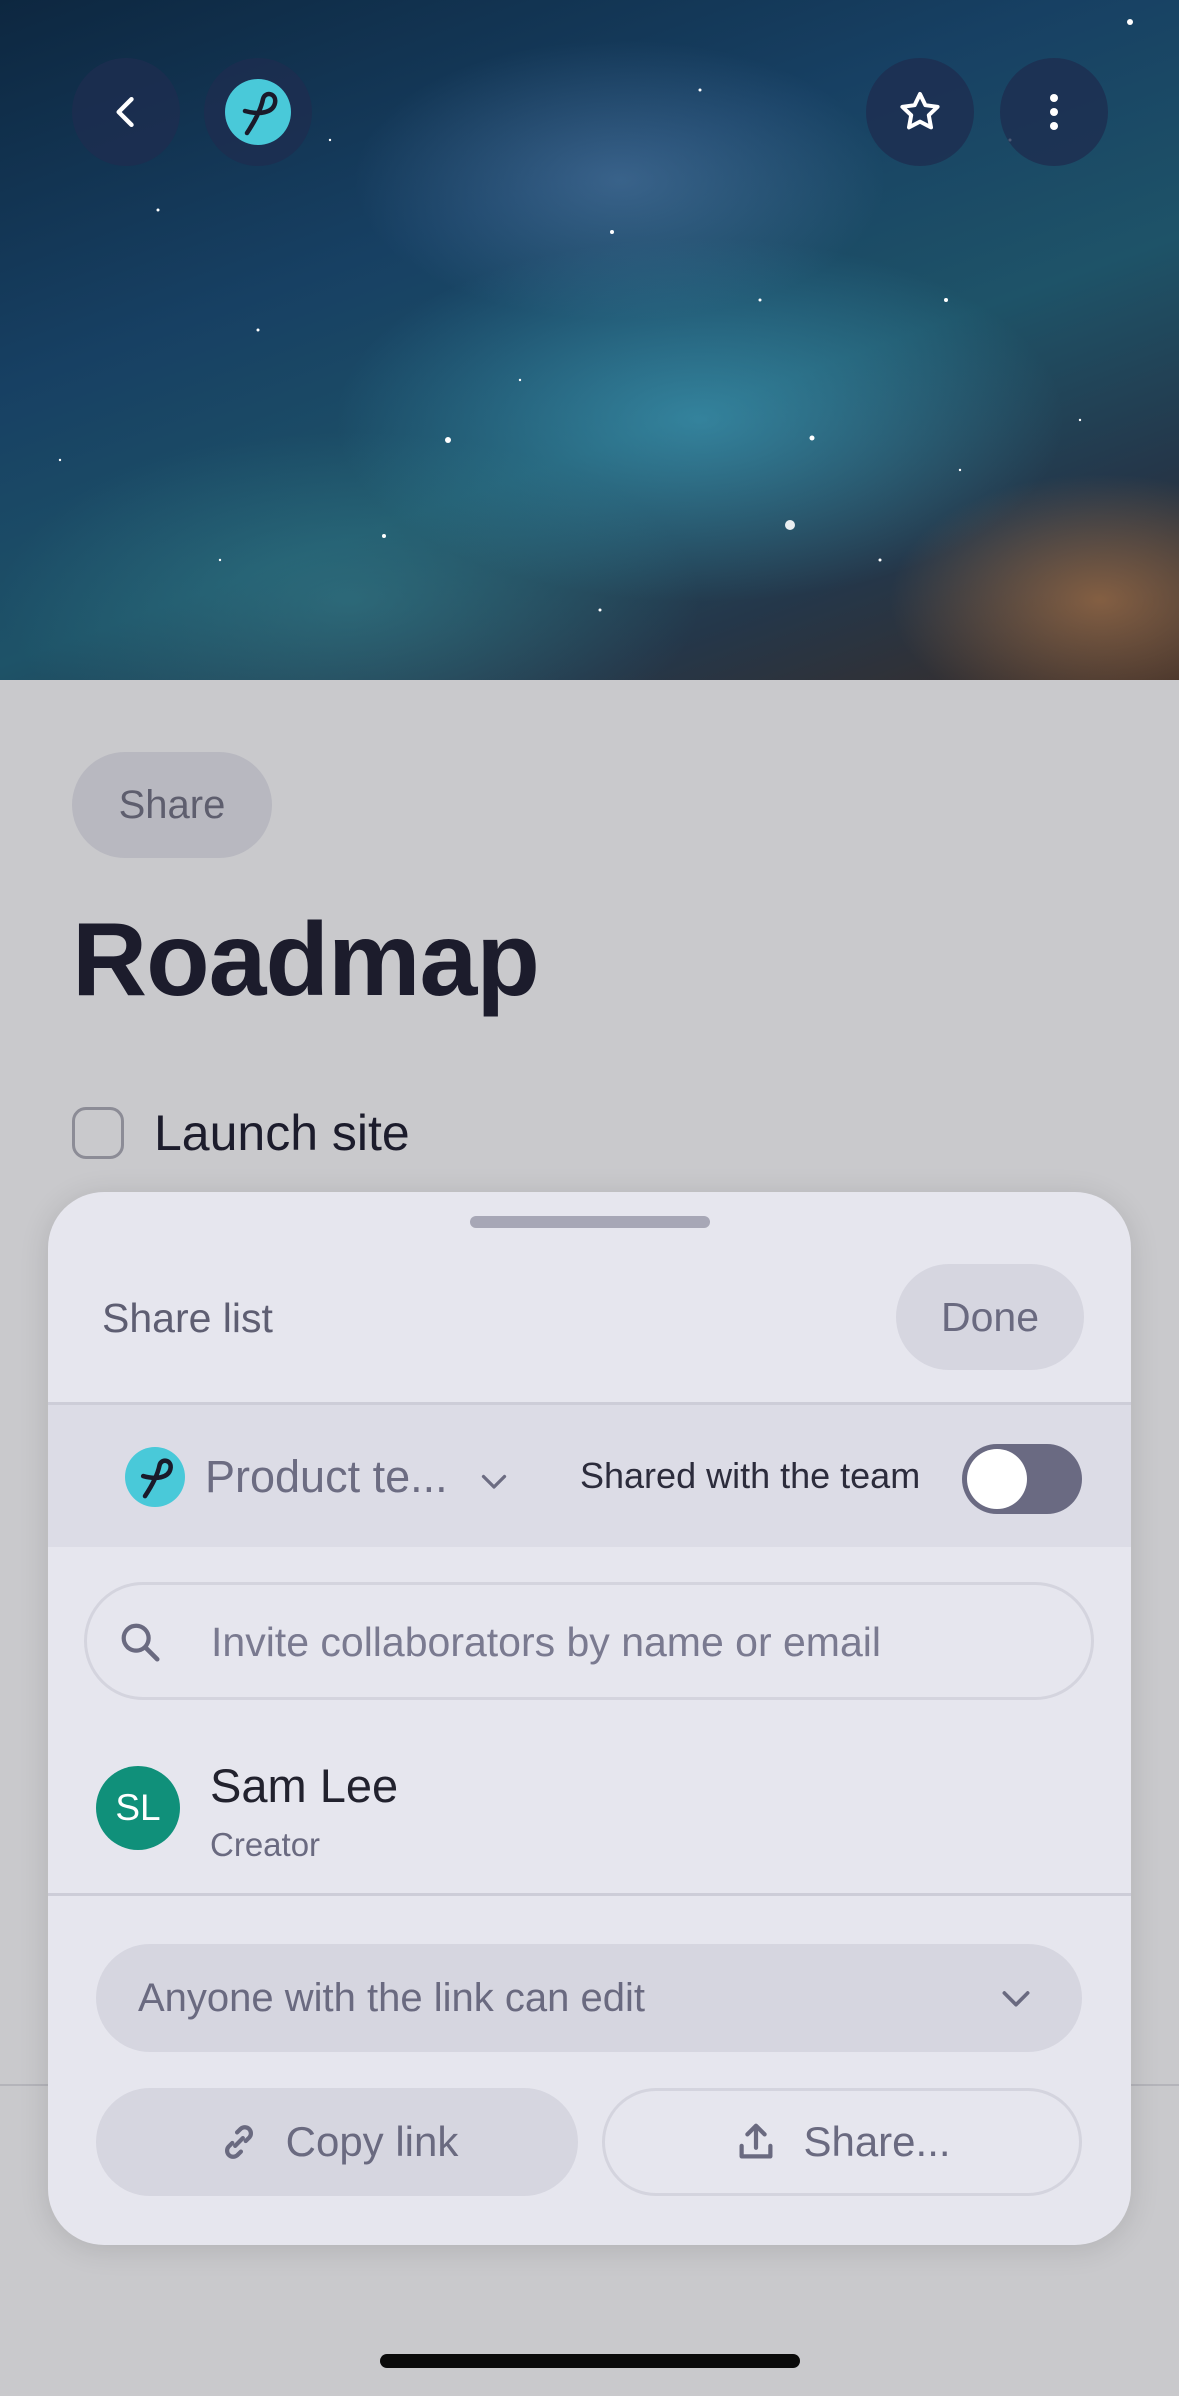 This screenshot has height=2396, width=1179. I want to click on back-button, so click(126, 112).